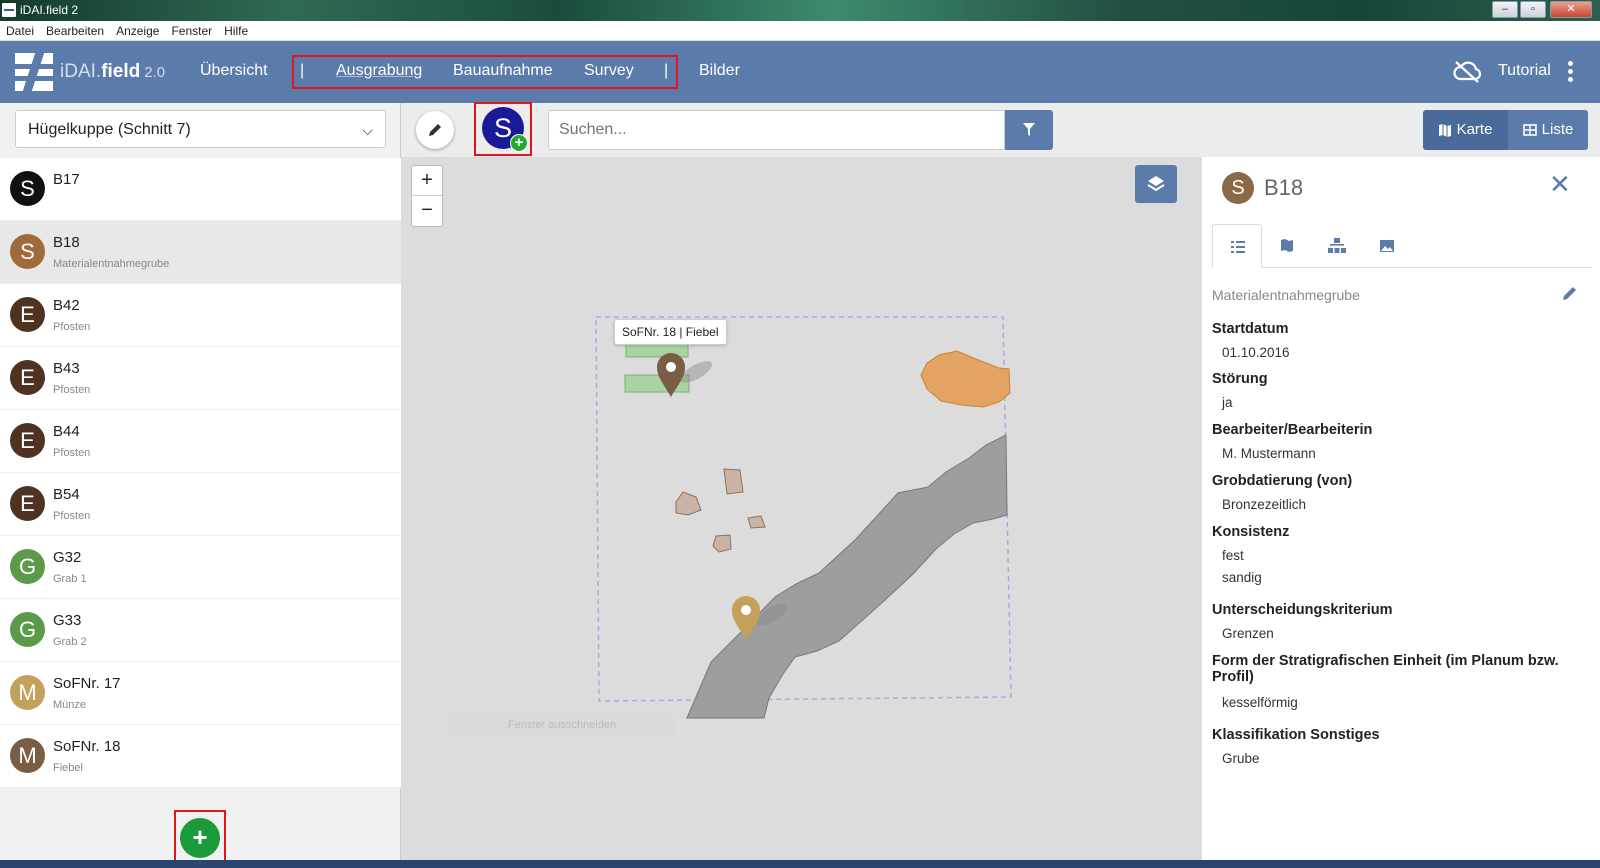 Image resolution: width=1600 pixels, height=868 pixels. I want to click on map-tooltip: SoFNr. 18 | Fiebel, so click(670, 332).